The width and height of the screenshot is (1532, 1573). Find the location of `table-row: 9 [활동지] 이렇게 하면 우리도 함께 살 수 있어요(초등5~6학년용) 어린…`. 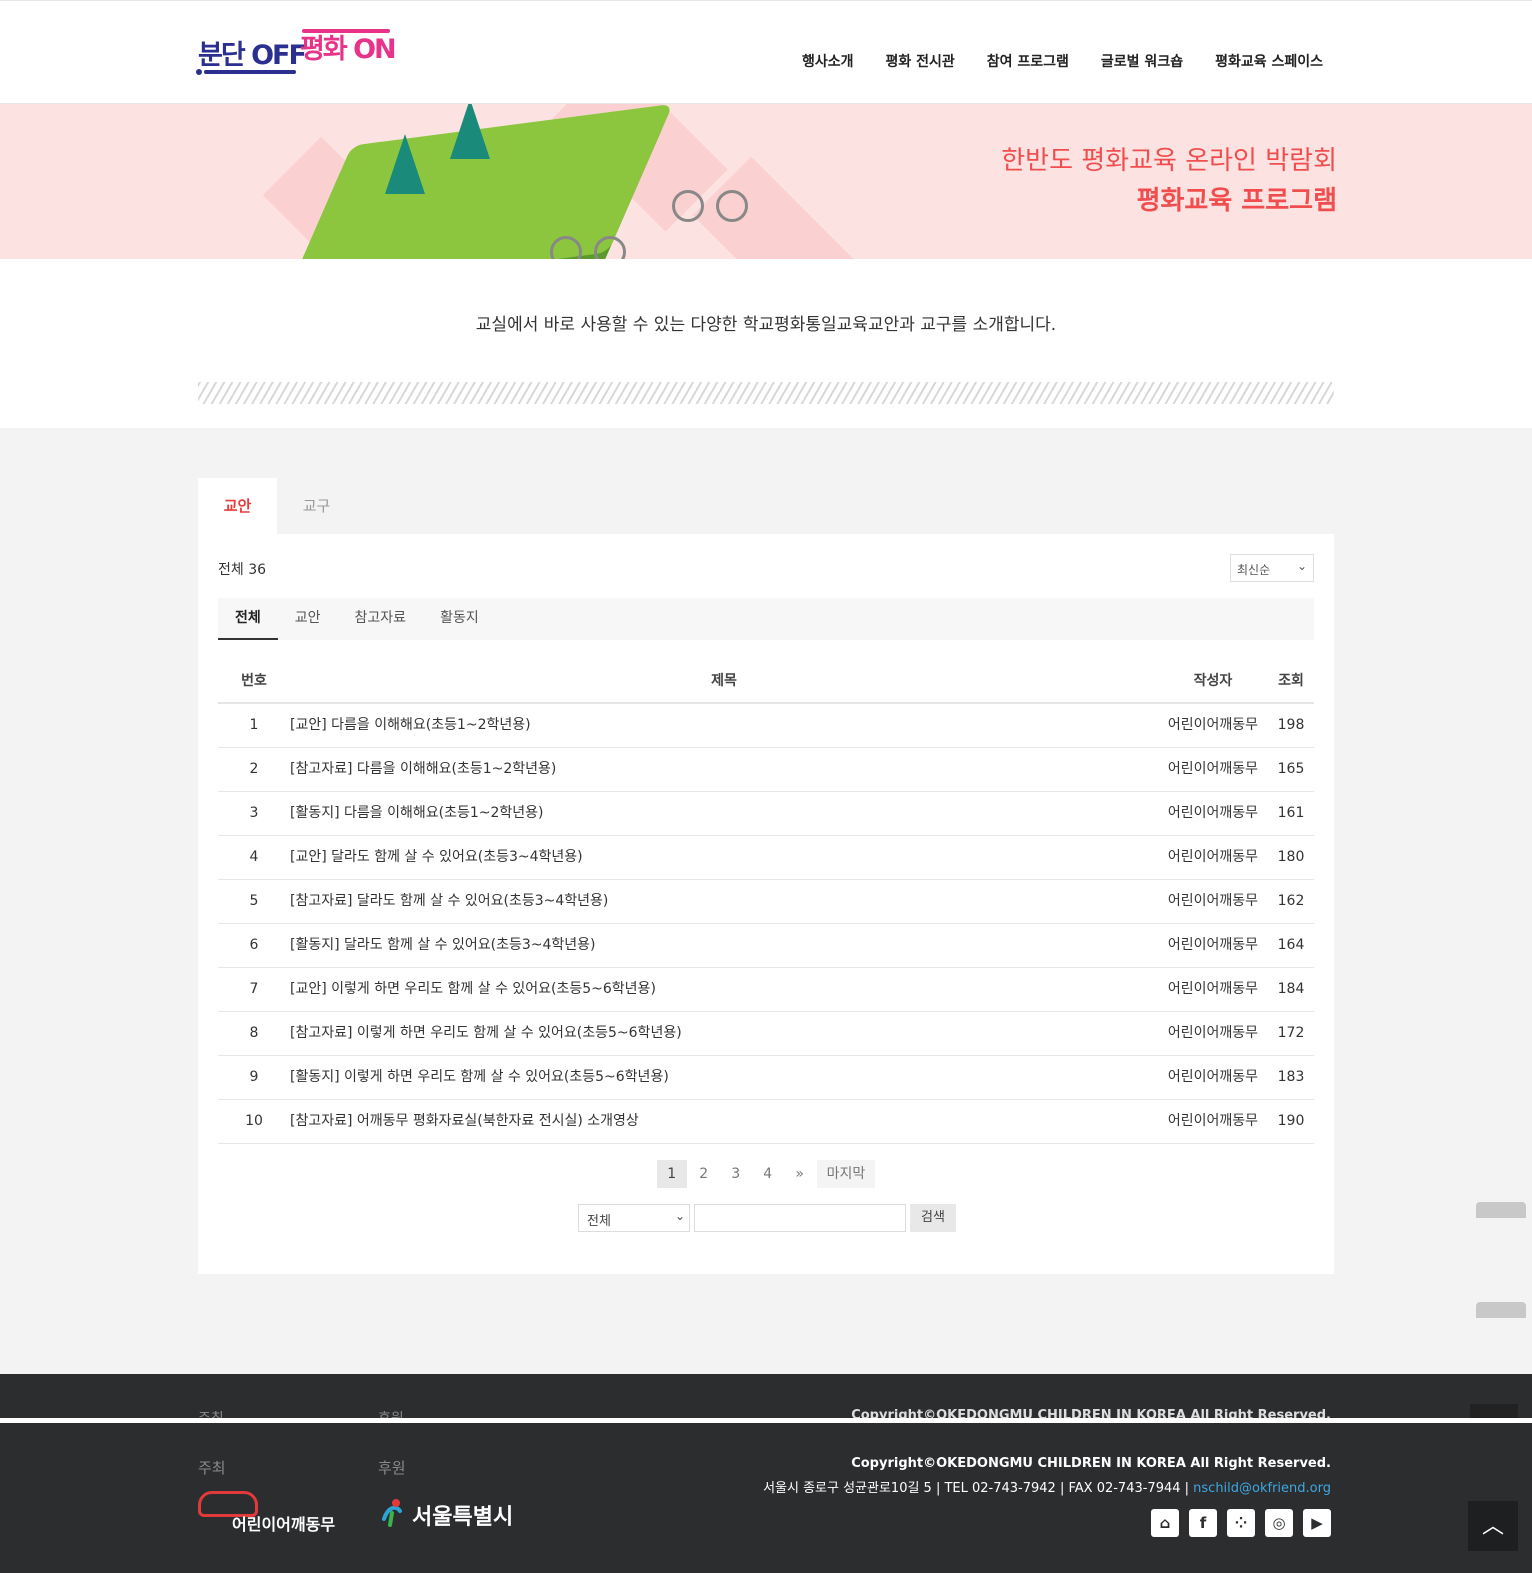

table-row: 9 [활동지] 이렇게 하면 우리도 함께 살 수 있어요(초등5~6학년용) 어린… is located at coordinates (766, 1078).